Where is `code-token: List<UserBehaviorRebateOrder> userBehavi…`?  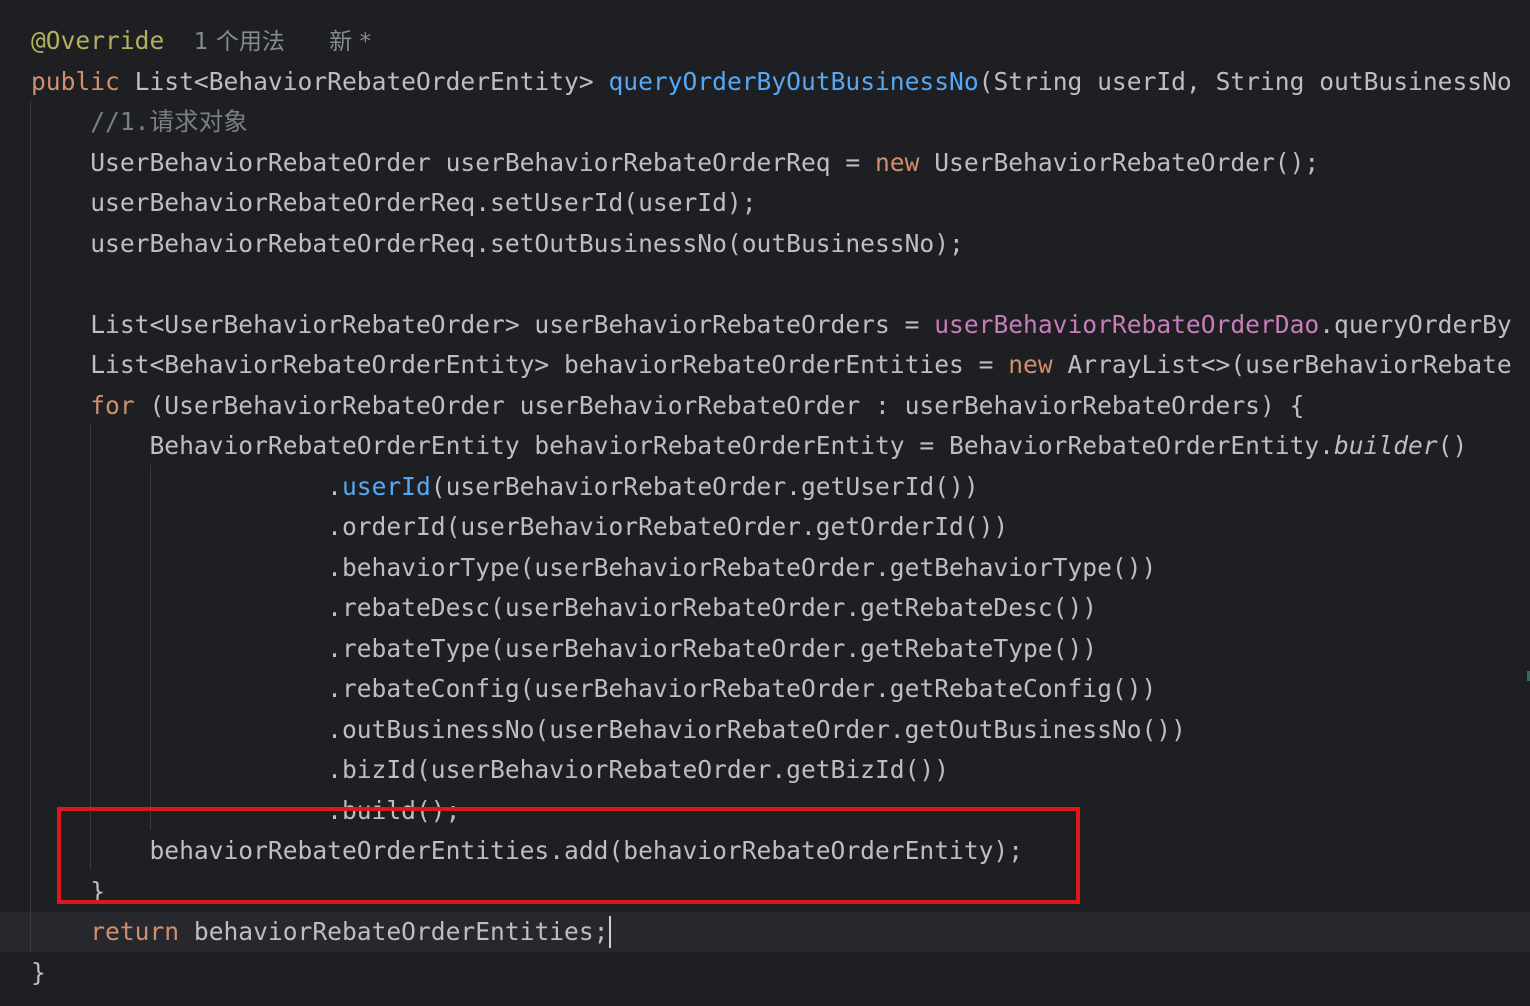 code-token: List<UserBehaviorRebateOrder> userBehavi… is located at coordinates (483, 324).